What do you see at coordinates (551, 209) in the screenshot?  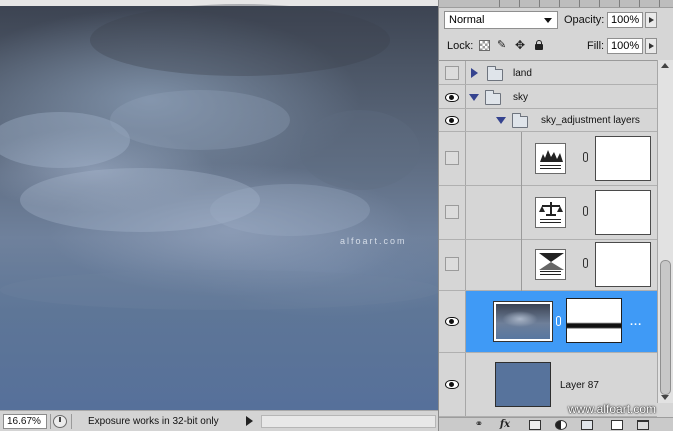 I see `scale-graphic` at bounding box center [551, 209].